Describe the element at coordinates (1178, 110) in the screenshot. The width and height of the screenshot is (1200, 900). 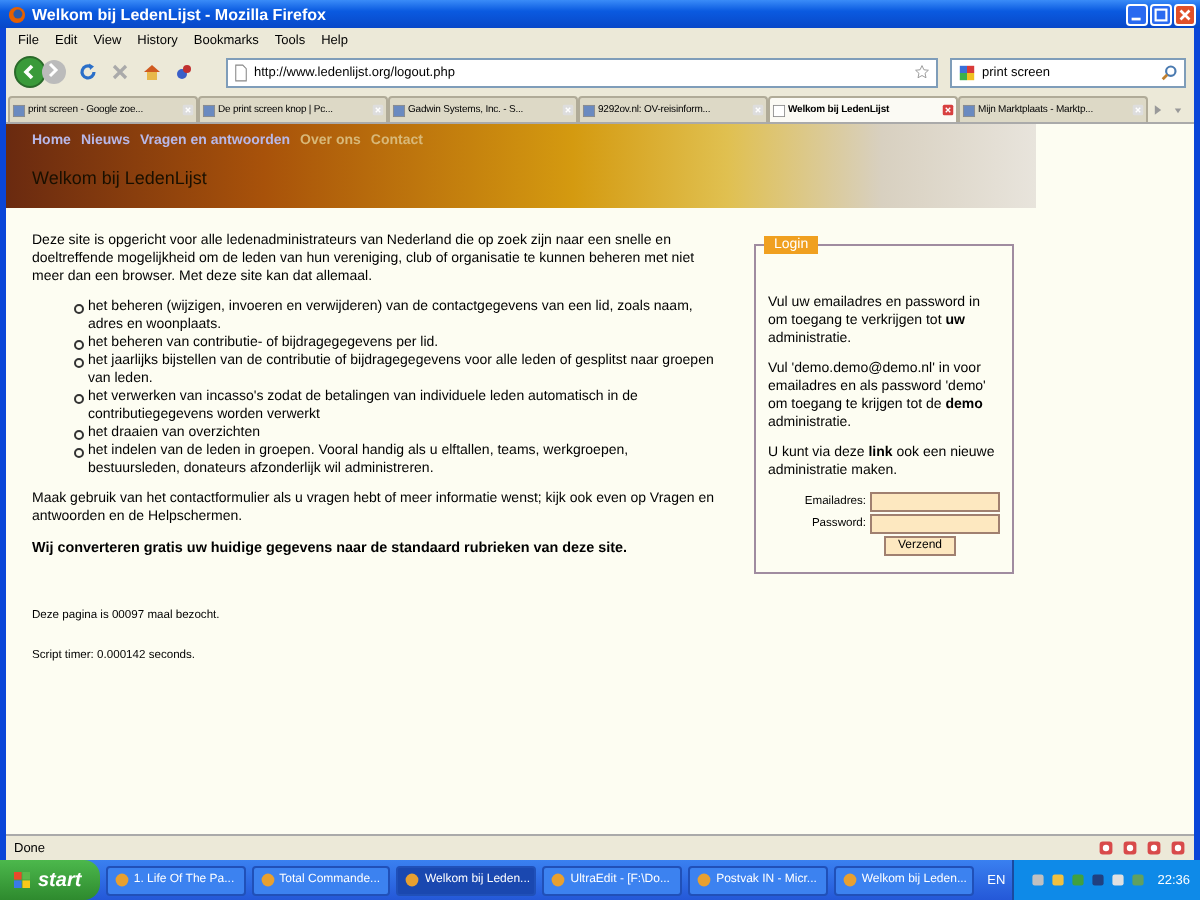
I see `tab-list-icon` at that location.